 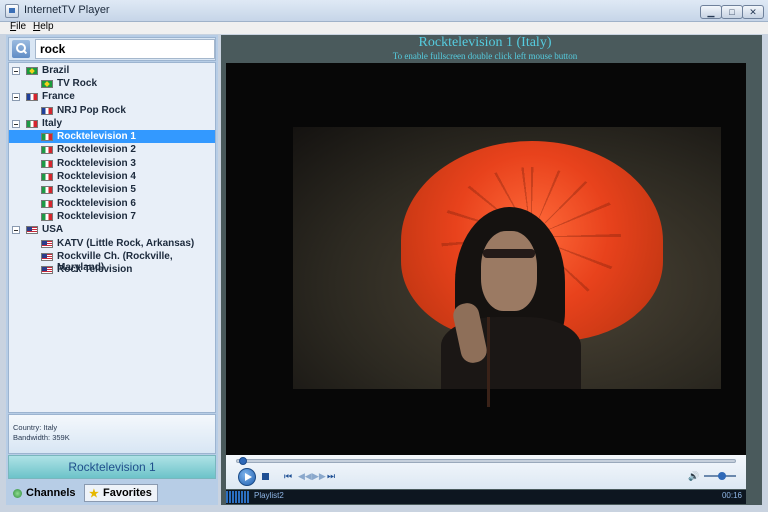 What do you see at coordinates (112, 70) in the screenshot?
I see `tree-country-brazil: Brazil` at bounding box center [112, 70].